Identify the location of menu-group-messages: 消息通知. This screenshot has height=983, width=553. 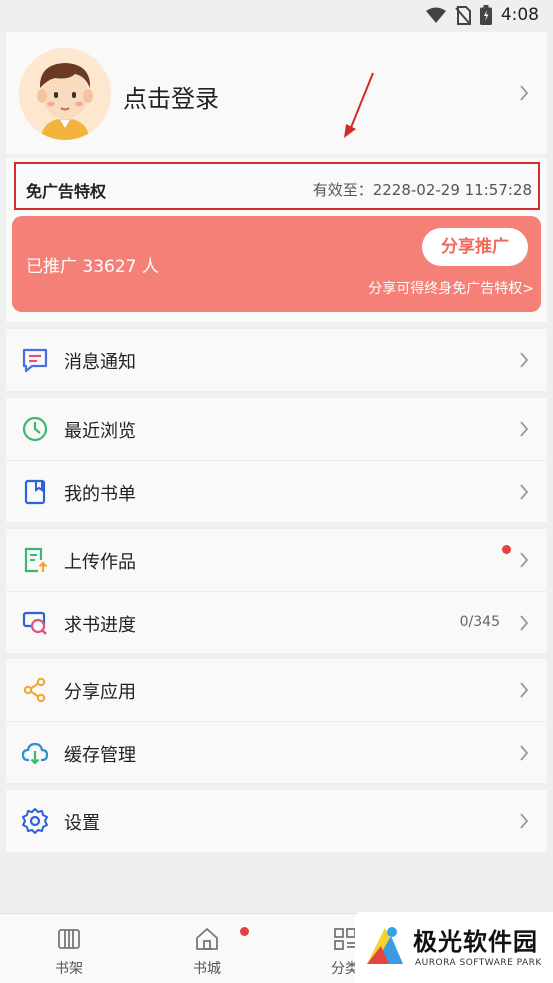
(276, 360).